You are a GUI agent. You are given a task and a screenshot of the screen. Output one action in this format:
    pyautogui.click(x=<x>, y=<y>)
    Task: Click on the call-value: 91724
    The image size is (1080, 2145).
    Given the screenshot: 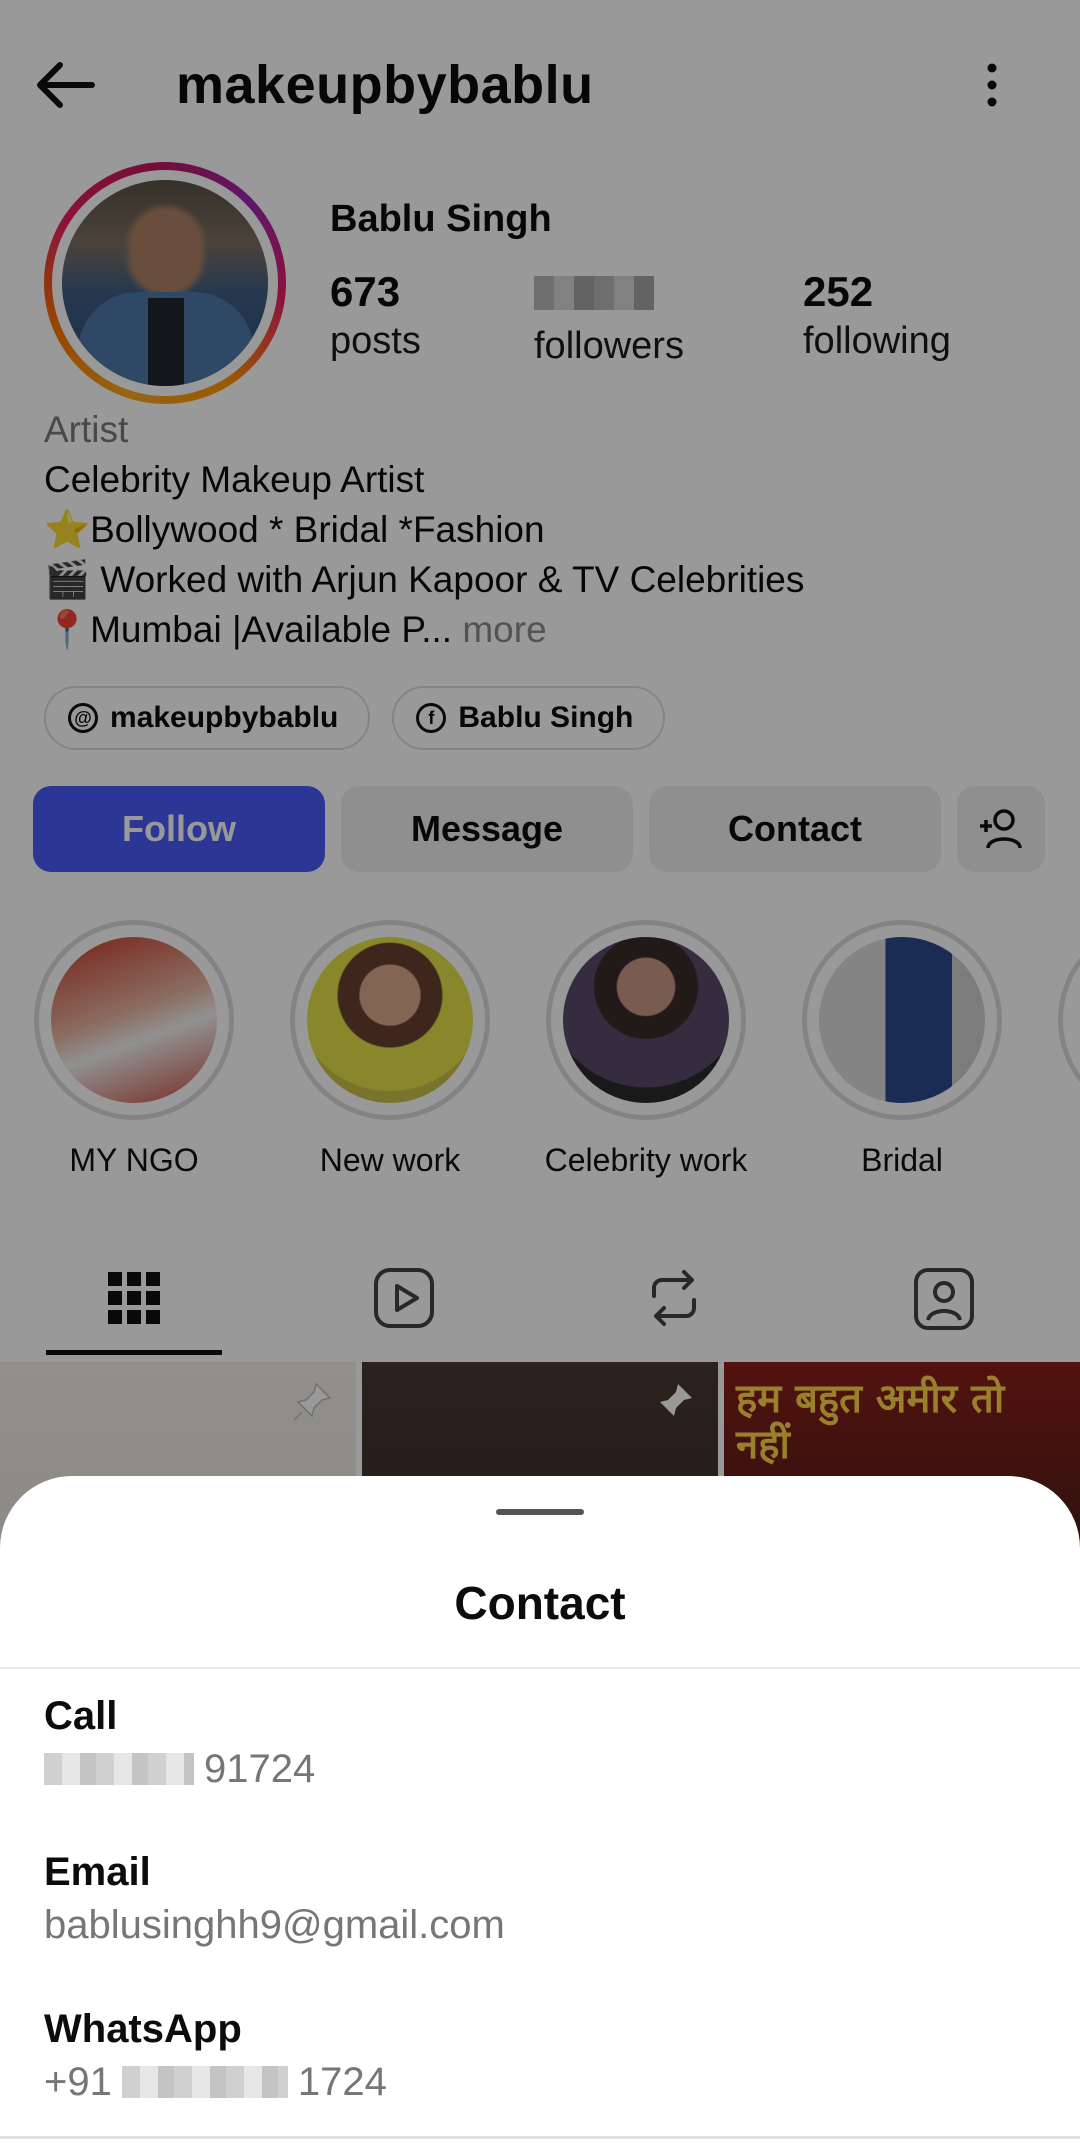 What is the action you would take?
    pyautogui.click(x=539, y=1769)
    